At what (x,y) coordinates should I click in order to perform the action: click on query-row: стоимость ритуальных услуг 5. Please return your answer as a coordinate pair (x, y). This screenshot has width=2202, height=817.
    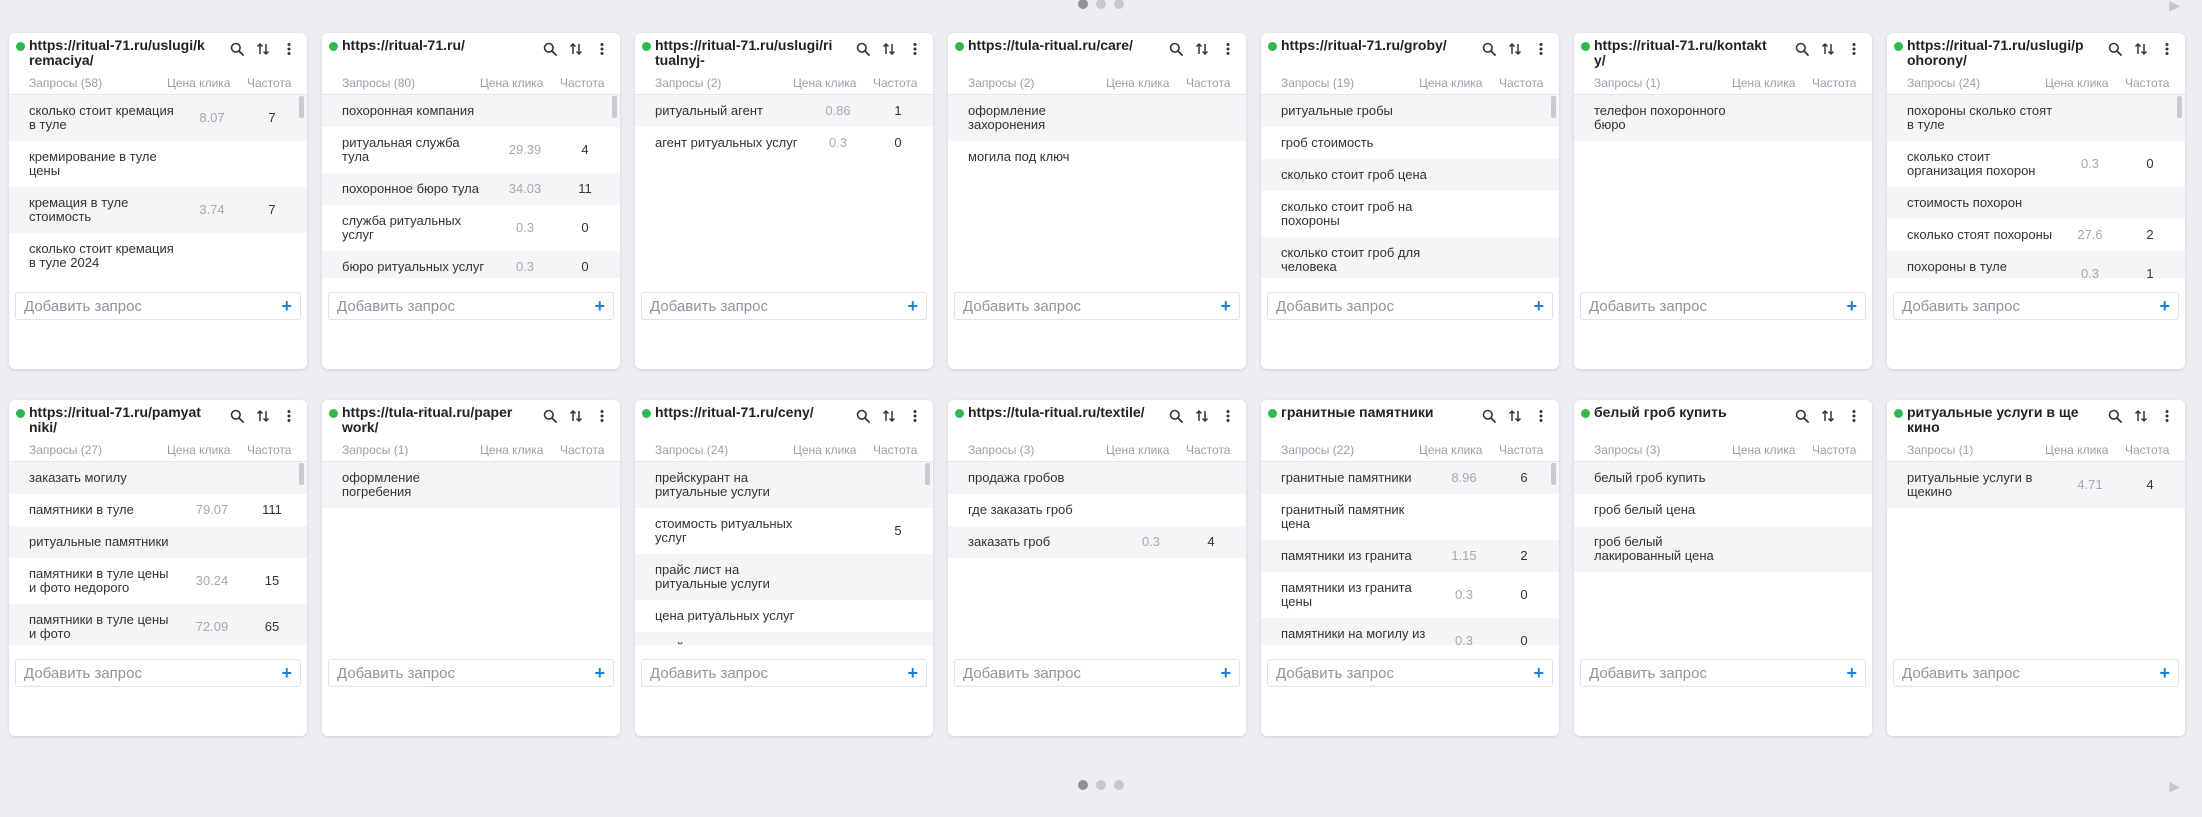
    Looking at the image, I should click on (784, 531).